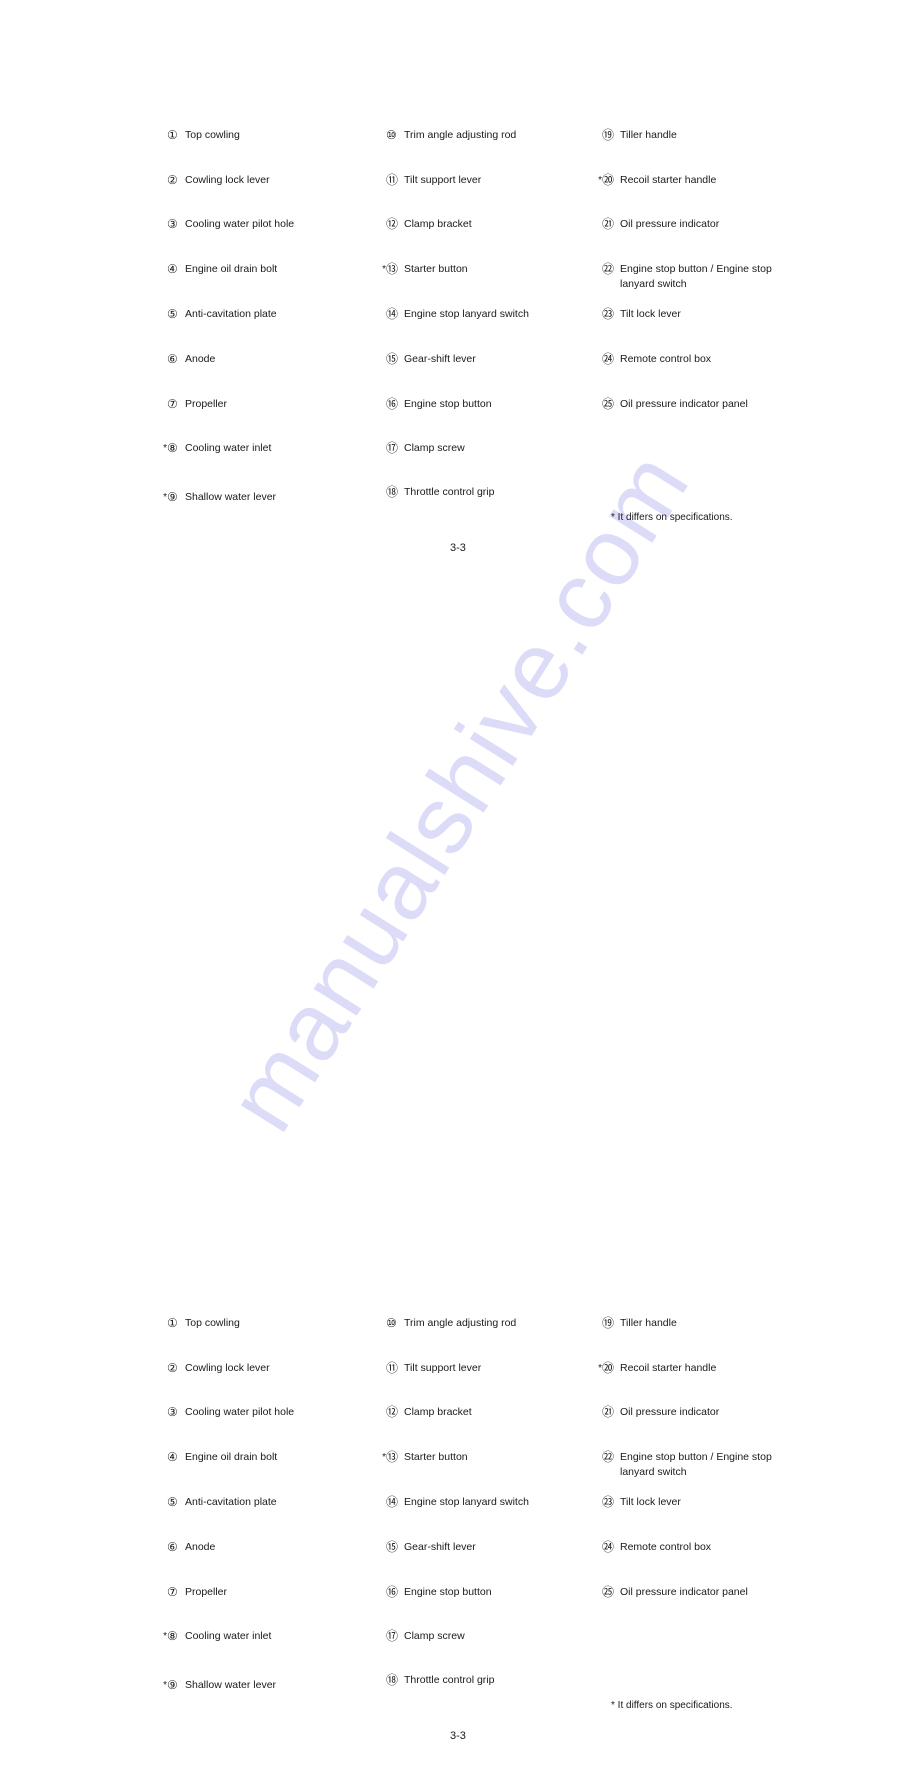 The image size is (918, 1782). I want to click on callout-number: ⑬, so click(392, 1457).